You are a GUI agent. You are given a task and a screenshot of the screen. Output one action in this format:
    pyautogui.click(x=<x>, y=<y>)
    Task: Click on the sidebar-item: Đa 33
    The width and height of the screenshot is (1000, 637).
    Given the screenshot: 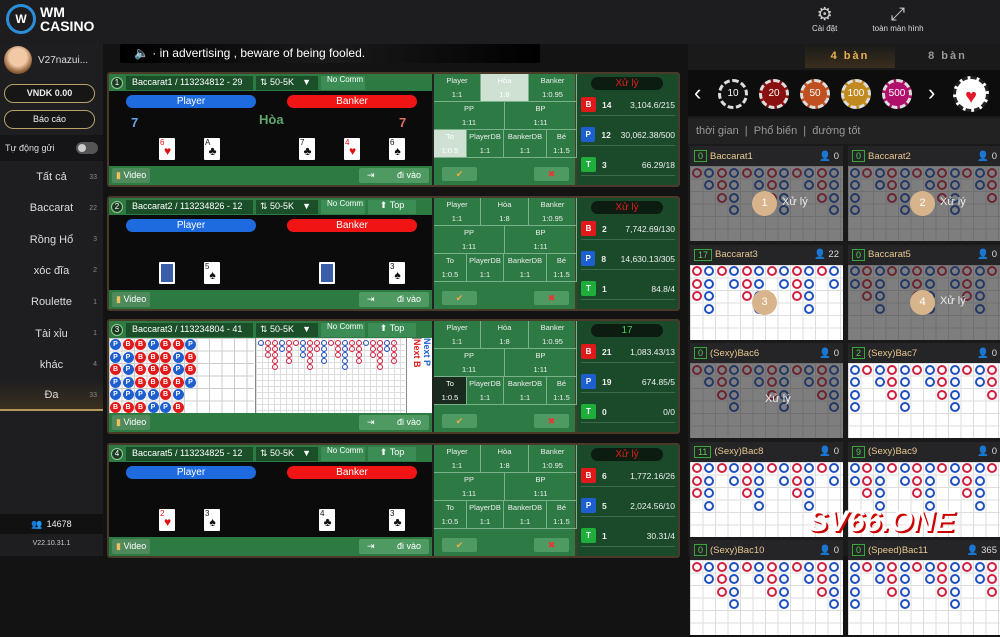 What is the action you would take?
    pyautogui.click(x=51, y=396)
    